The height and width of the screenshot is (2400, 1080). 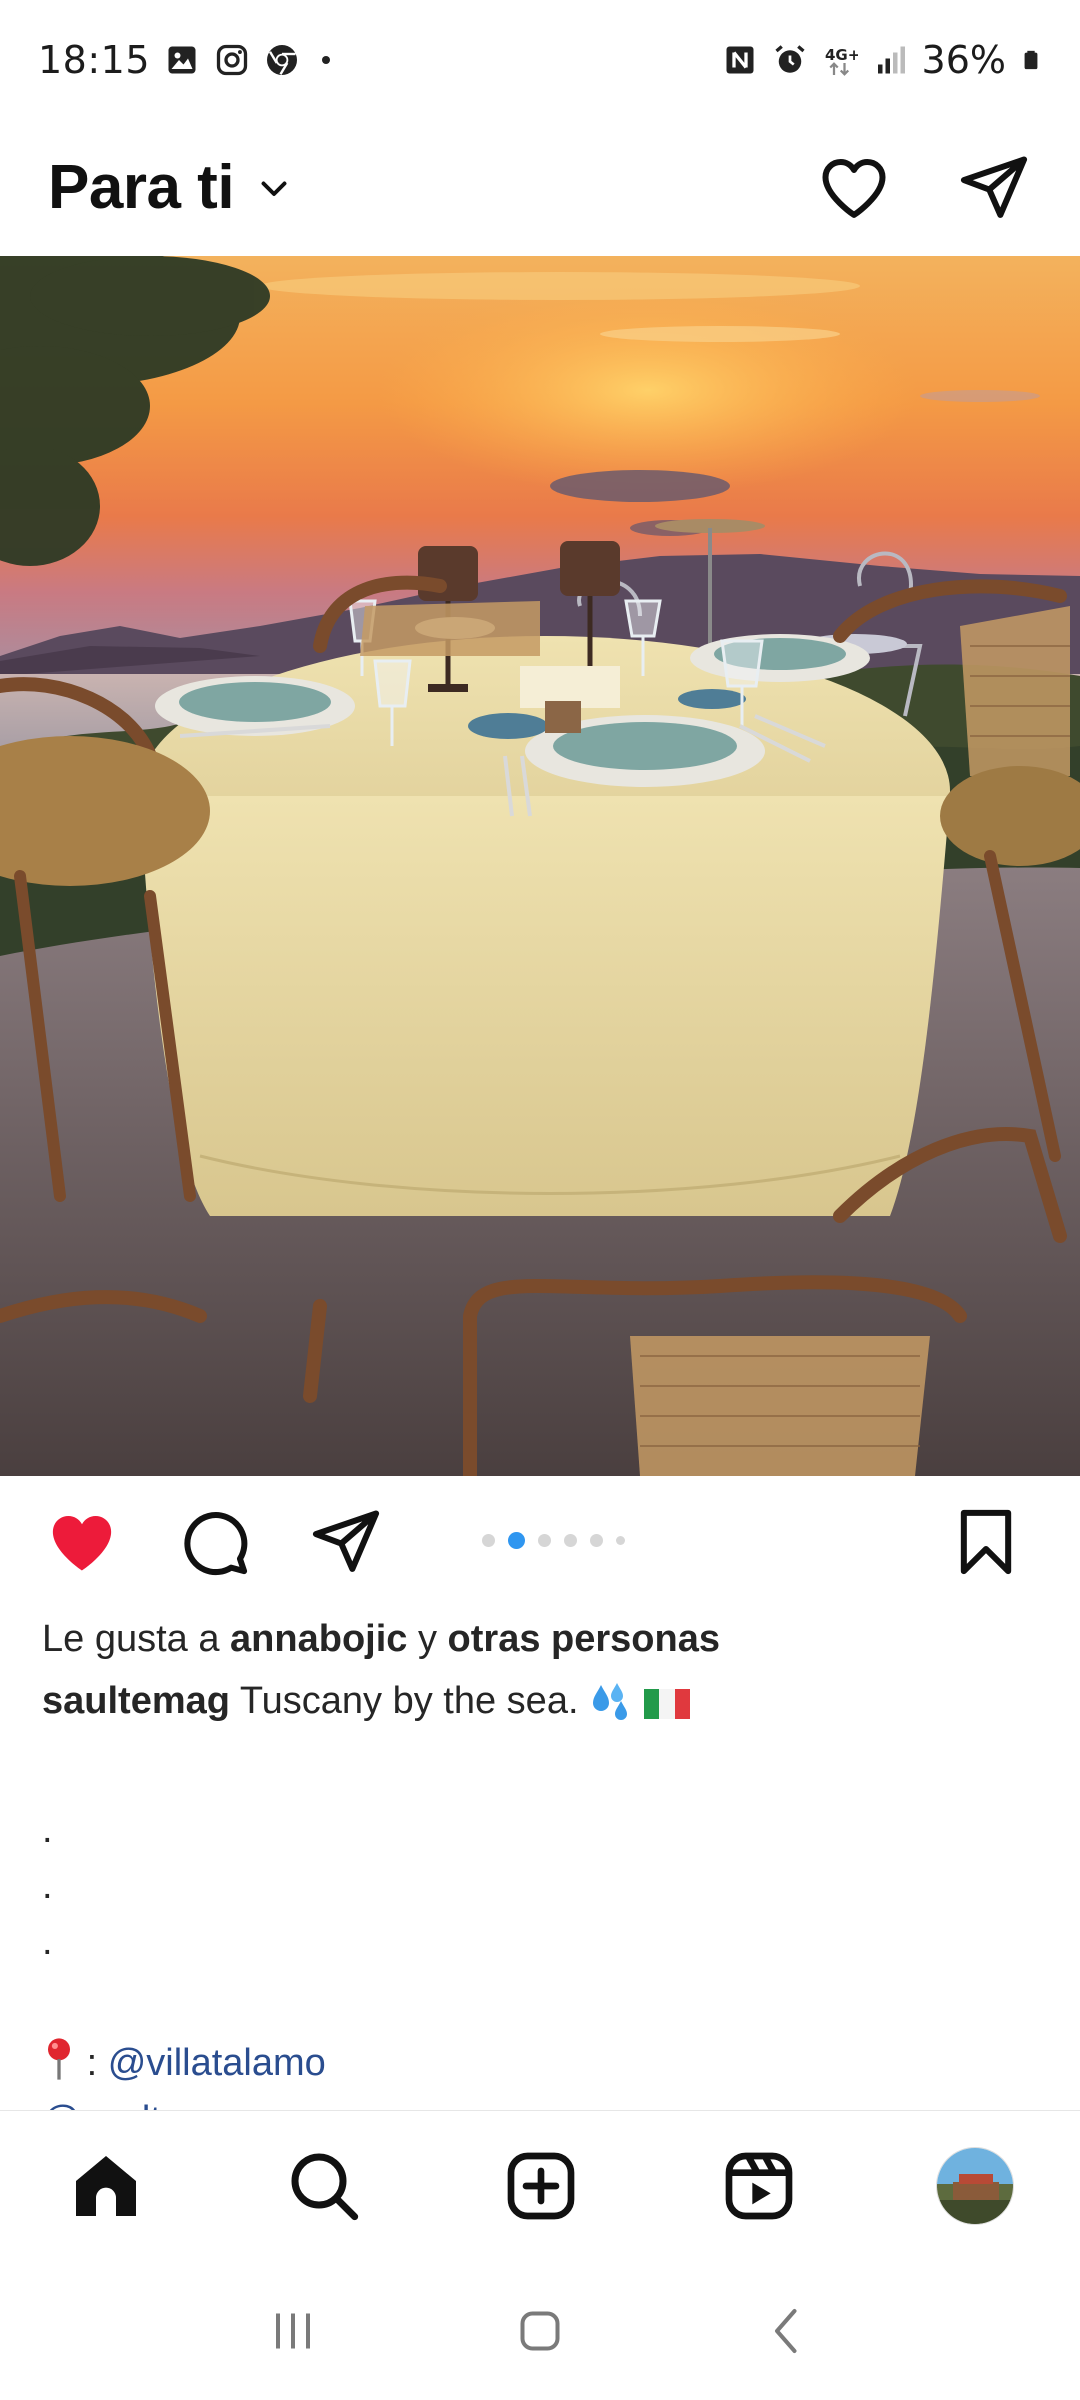 I want to click on reels-icon, so click(x=759, y=2186).